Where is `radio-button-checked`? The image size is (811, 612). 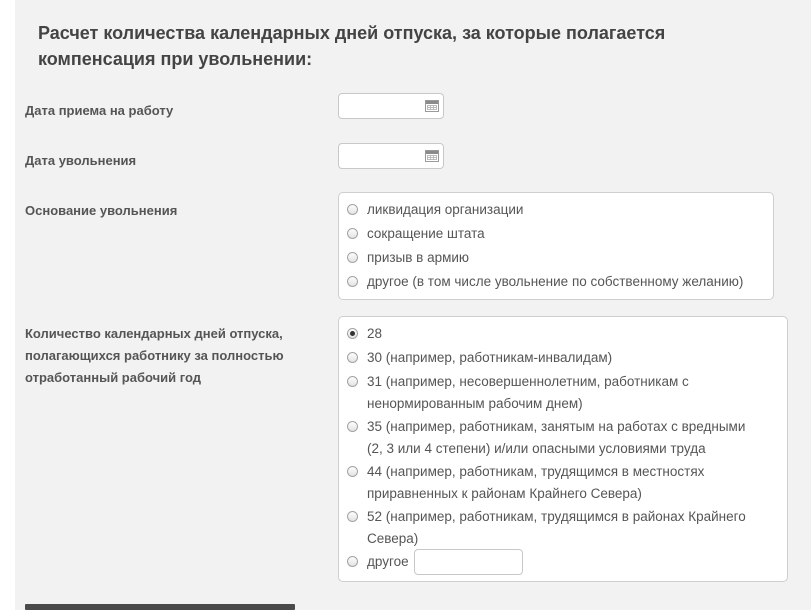 radio-button-checked is located at coordinates (352, 333).